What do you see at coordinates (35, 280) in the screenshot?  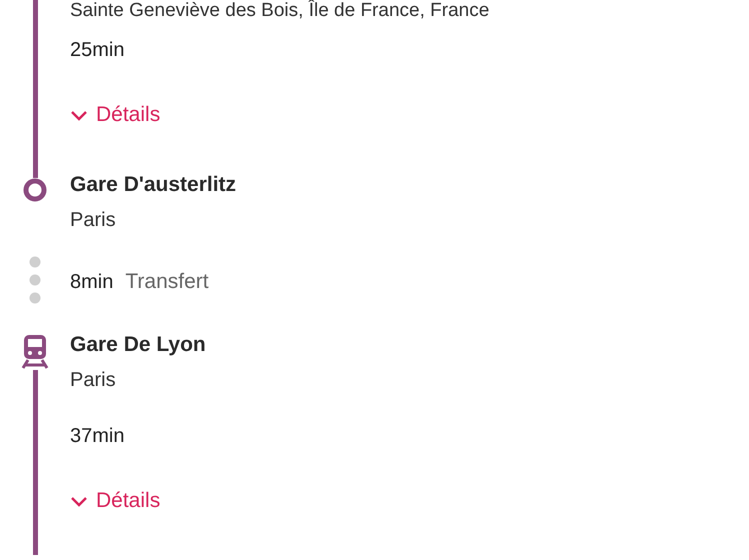 I see `dots-icon` at bounding box center [35, 280].